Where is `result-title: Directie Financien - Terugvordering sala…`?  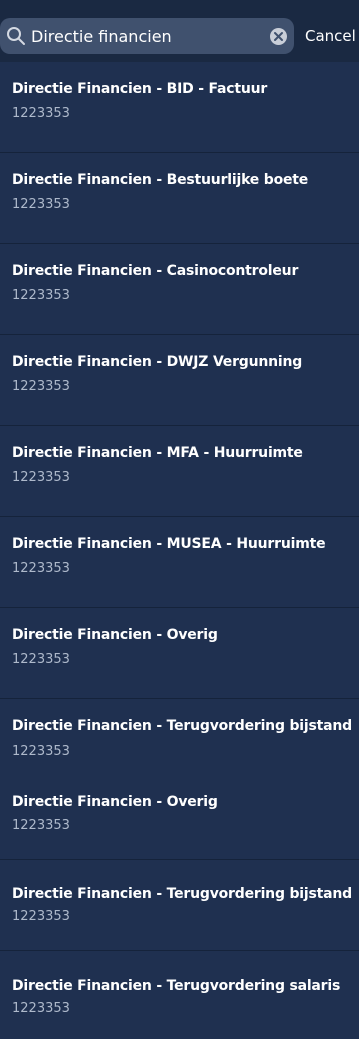
result-title: Directie Financien - Terugvordering sala… is located at coordinates (176, 986).